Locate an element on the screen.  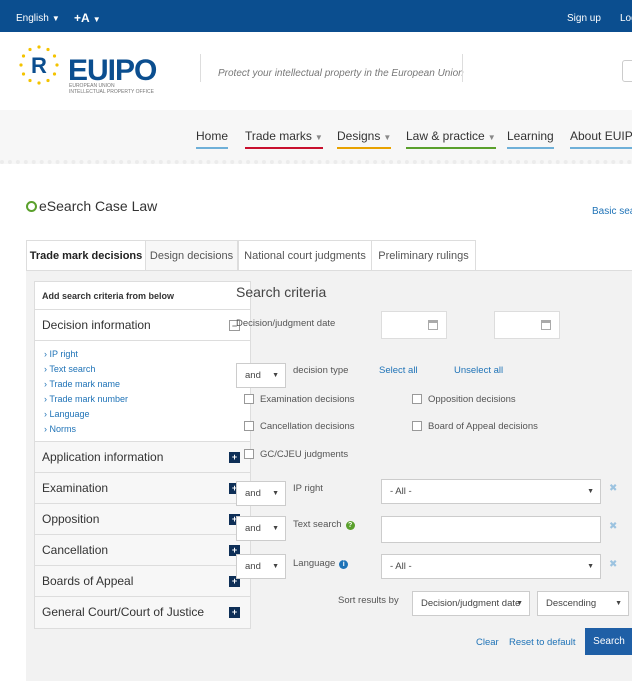
help-icon: ? is located at coordinates (350, 525).